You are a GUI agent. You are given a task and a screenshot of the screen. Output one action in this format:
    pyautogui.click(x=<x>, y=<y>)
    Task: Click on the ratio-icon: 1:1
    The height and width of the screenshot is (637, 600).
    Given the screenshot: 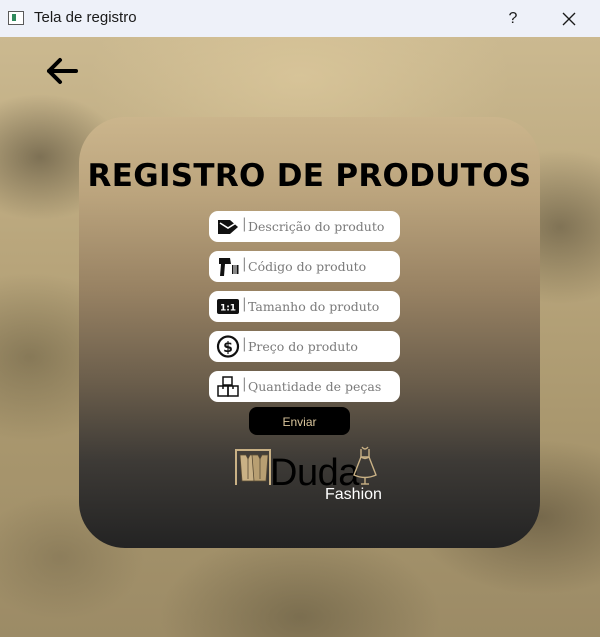 What is the action you would take?
    pyautogui.click(x=228, y=306)
    